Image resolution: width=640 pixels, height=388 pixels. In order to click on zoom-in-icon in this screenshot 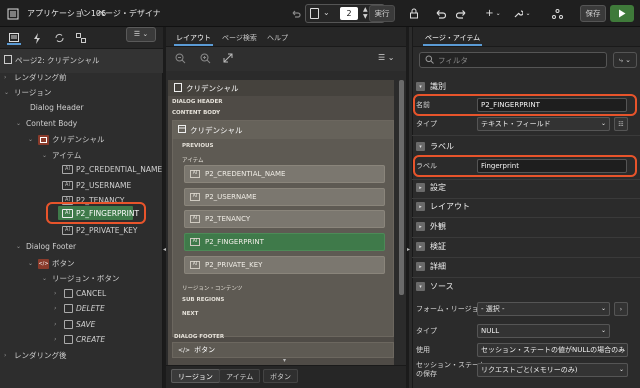, I will do `click(205, 59)`.